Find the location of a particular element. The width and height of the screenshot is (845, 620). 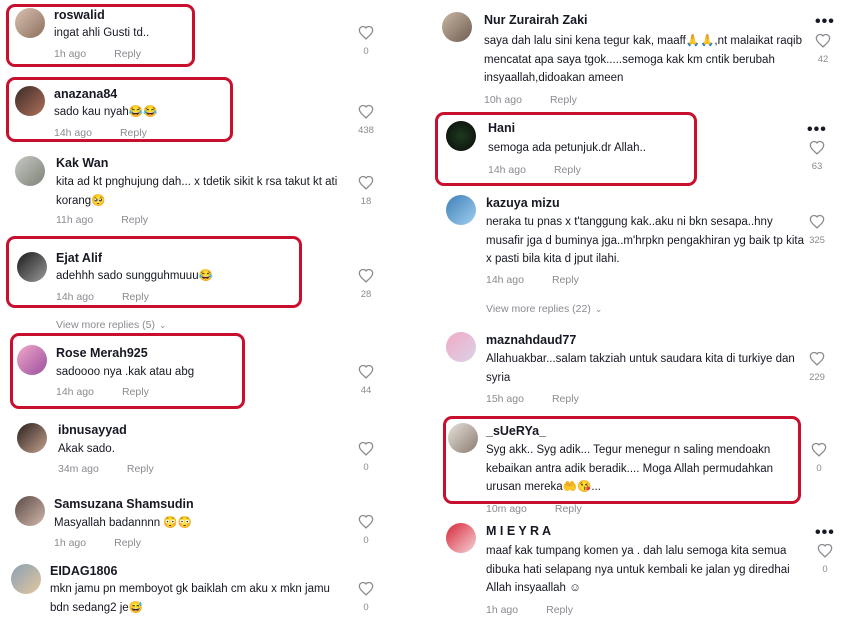

comment-meta: 11h ago Reply is located at coordinates (102, 220).